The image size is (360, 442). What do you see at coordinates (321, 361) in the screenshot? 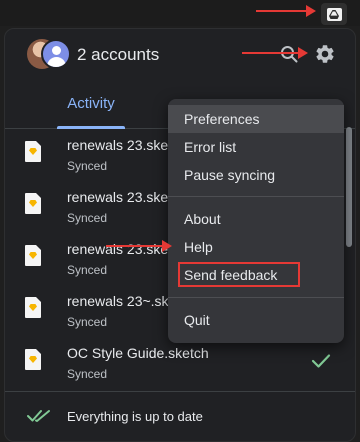
I see `check-icon` at bounding box center [321, 361].